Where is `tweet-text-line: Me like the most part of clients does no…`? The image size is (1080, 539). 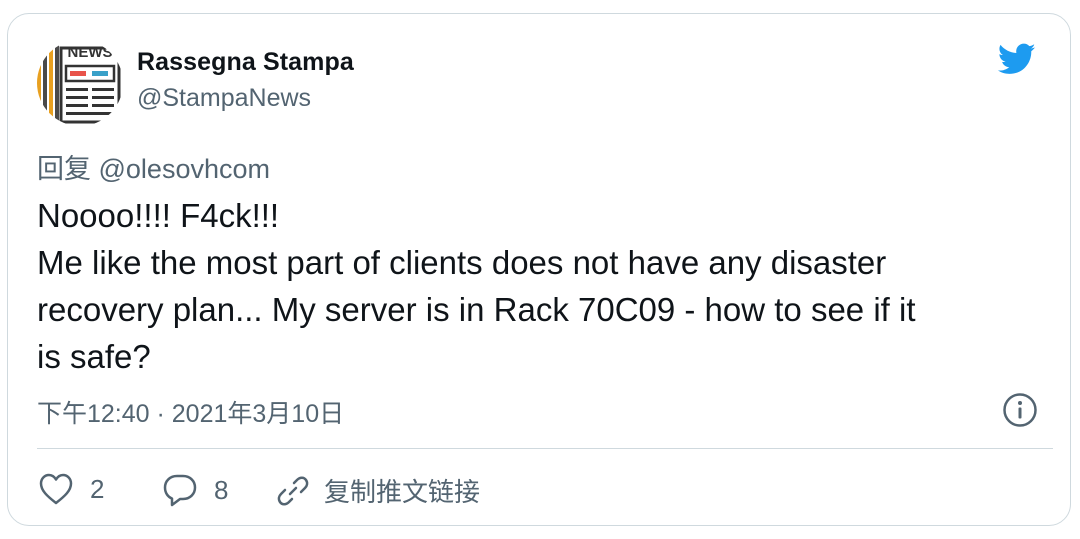 tweet-text-line: Me like the most part of clients does no… is located at coordinates (462, 262).